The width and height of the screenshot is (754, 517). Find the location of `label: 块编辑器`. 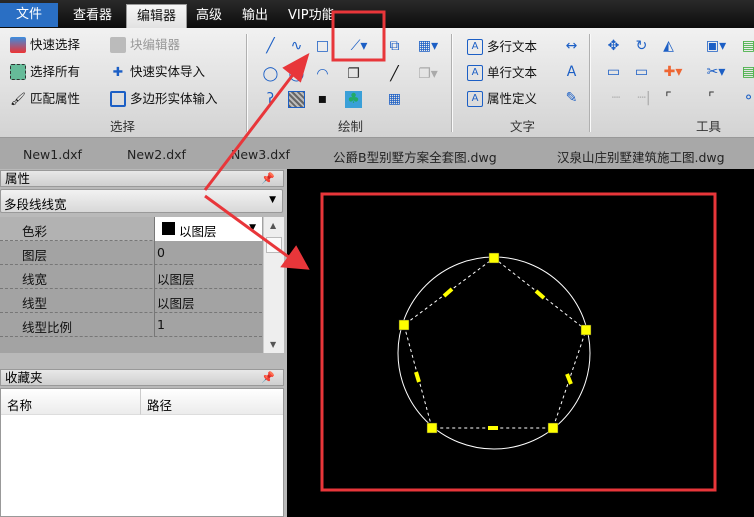

label: 块编辑器 is located at coordinates (155, 44).